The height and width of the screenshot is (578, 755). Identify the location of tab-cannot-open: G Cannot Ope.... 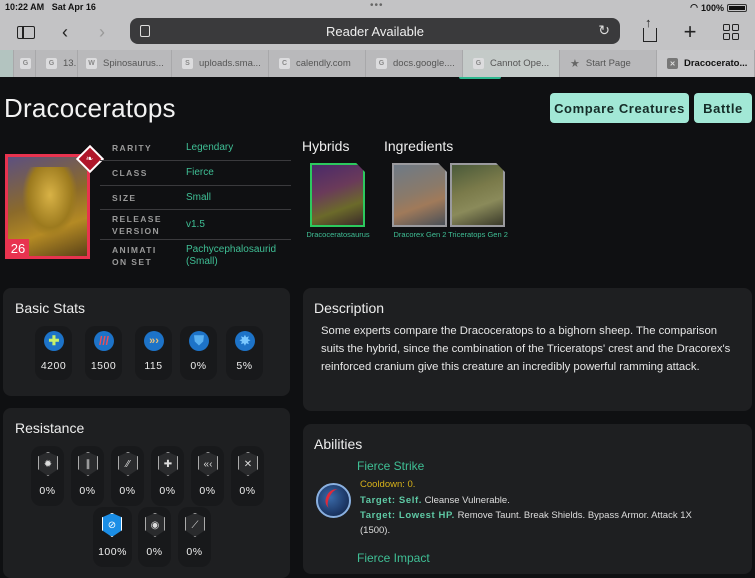
(511, 63).